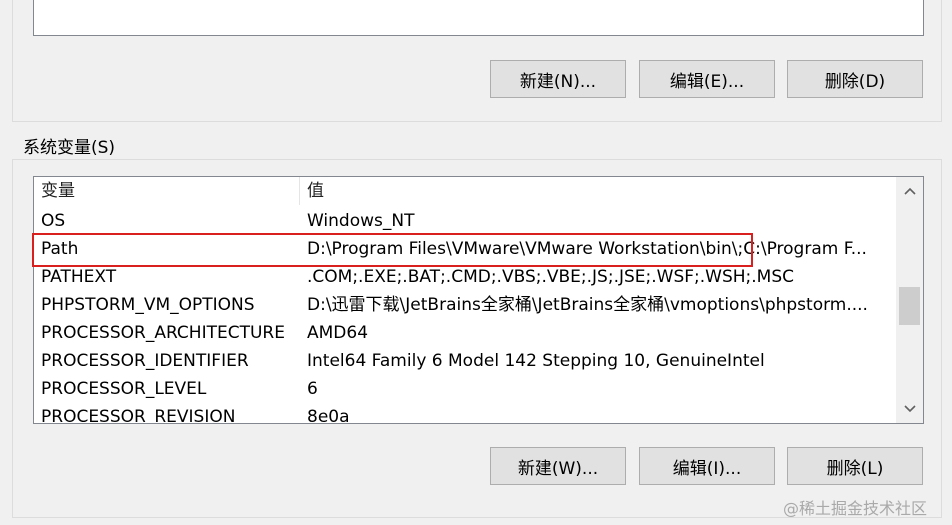  I want to click on variable-value: 6, so click(312, 389).